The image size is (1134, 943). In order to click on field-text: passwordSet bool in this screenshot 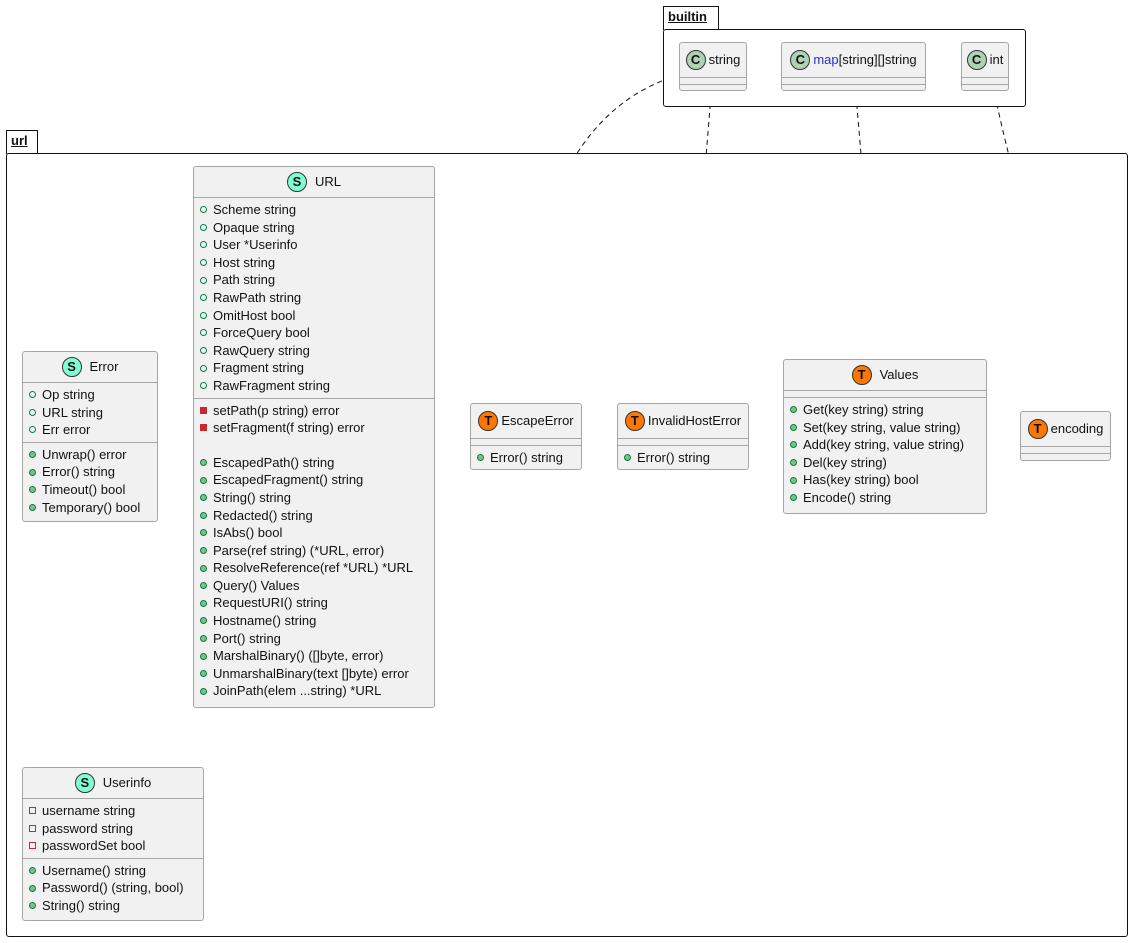, I will do `click(94, 846)`.